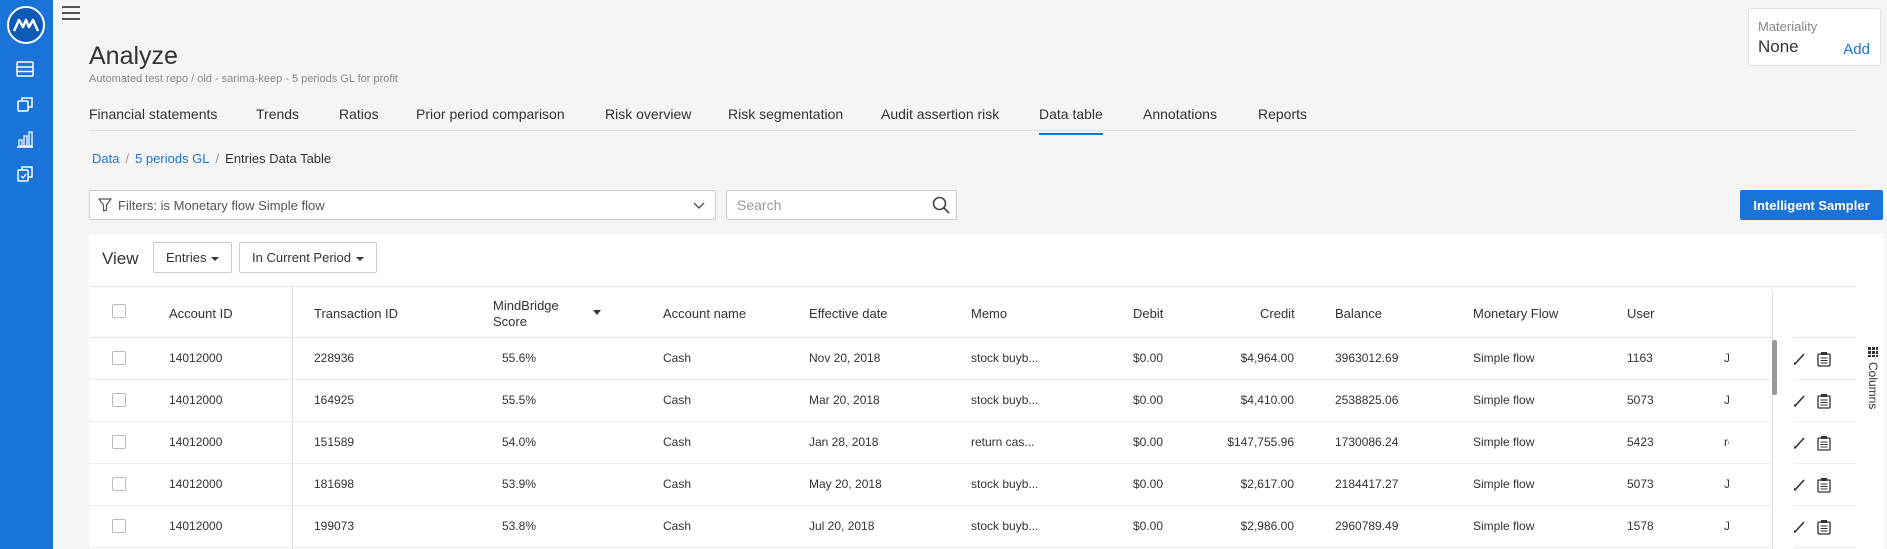 This screenshot has width=1887, height=549. Describe the element at coordinates (1873, 352) in the screenshot. I see `columns-grid-icon` at that location.